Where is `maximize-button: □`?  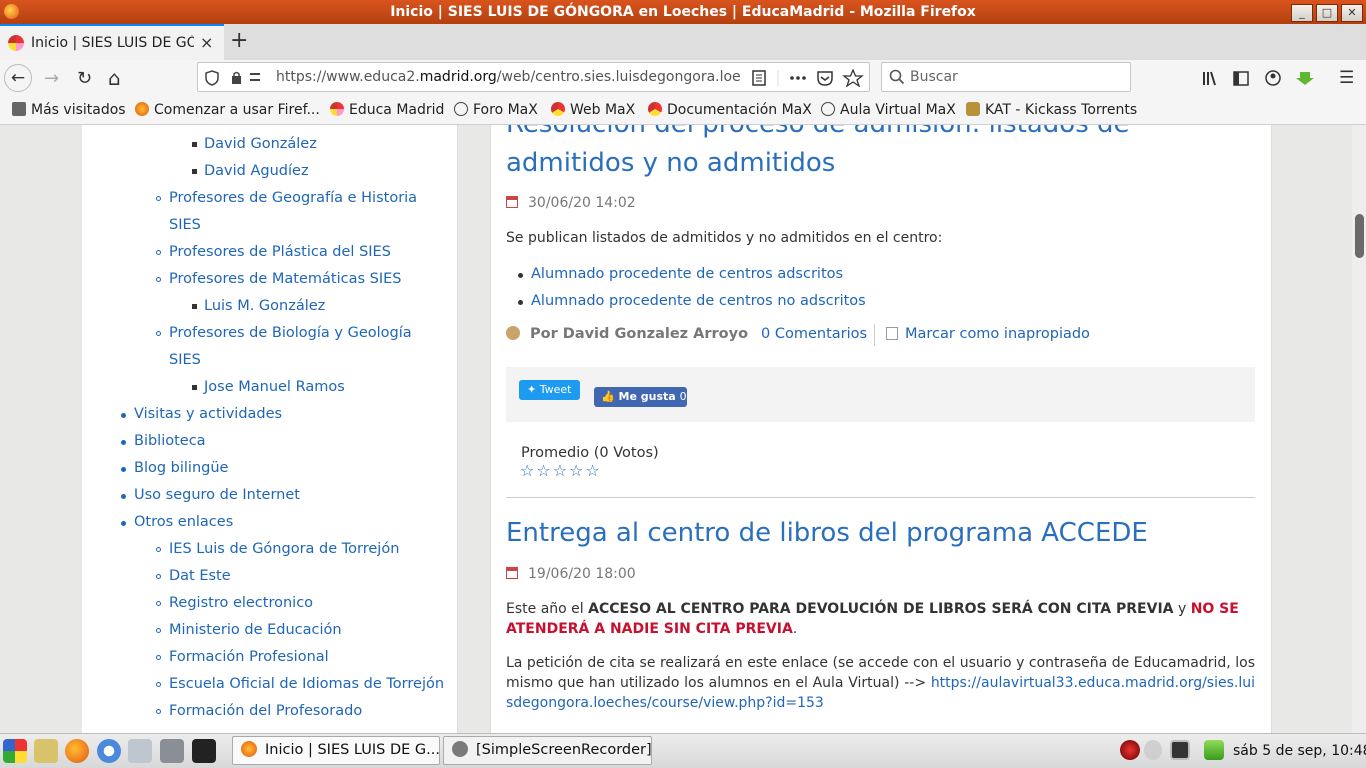 maximize-button: □ is located at coordinates (1327, 13).